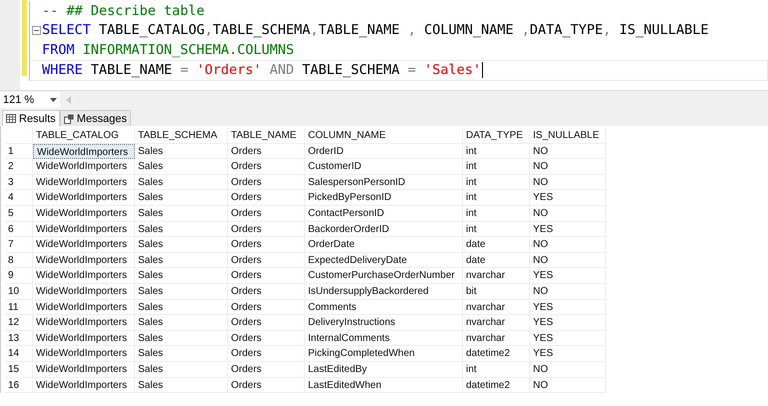  Describe the element at coordinates (384, 152) in the screenshot. I see `table-cell: OrderID` at that location.